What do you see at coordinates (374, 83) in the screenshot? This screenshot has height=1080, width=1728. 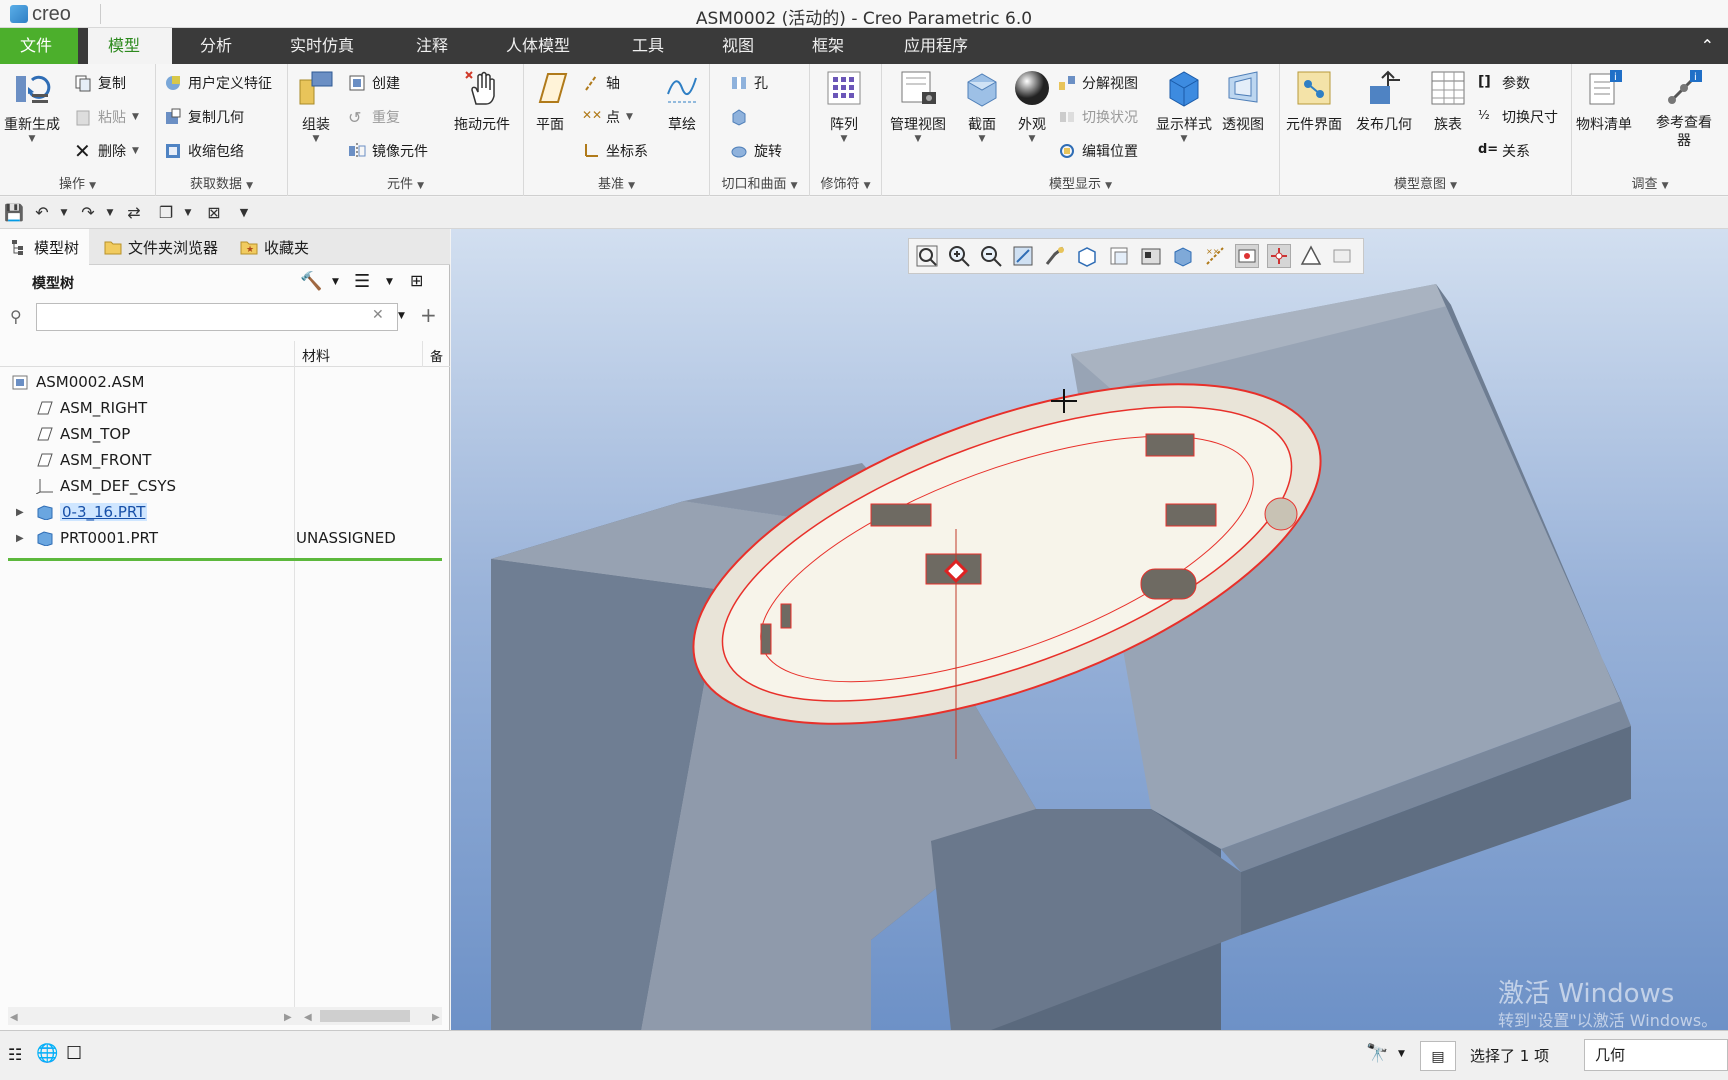 I see `create-button: 创建` at bounding box center [374, 83].